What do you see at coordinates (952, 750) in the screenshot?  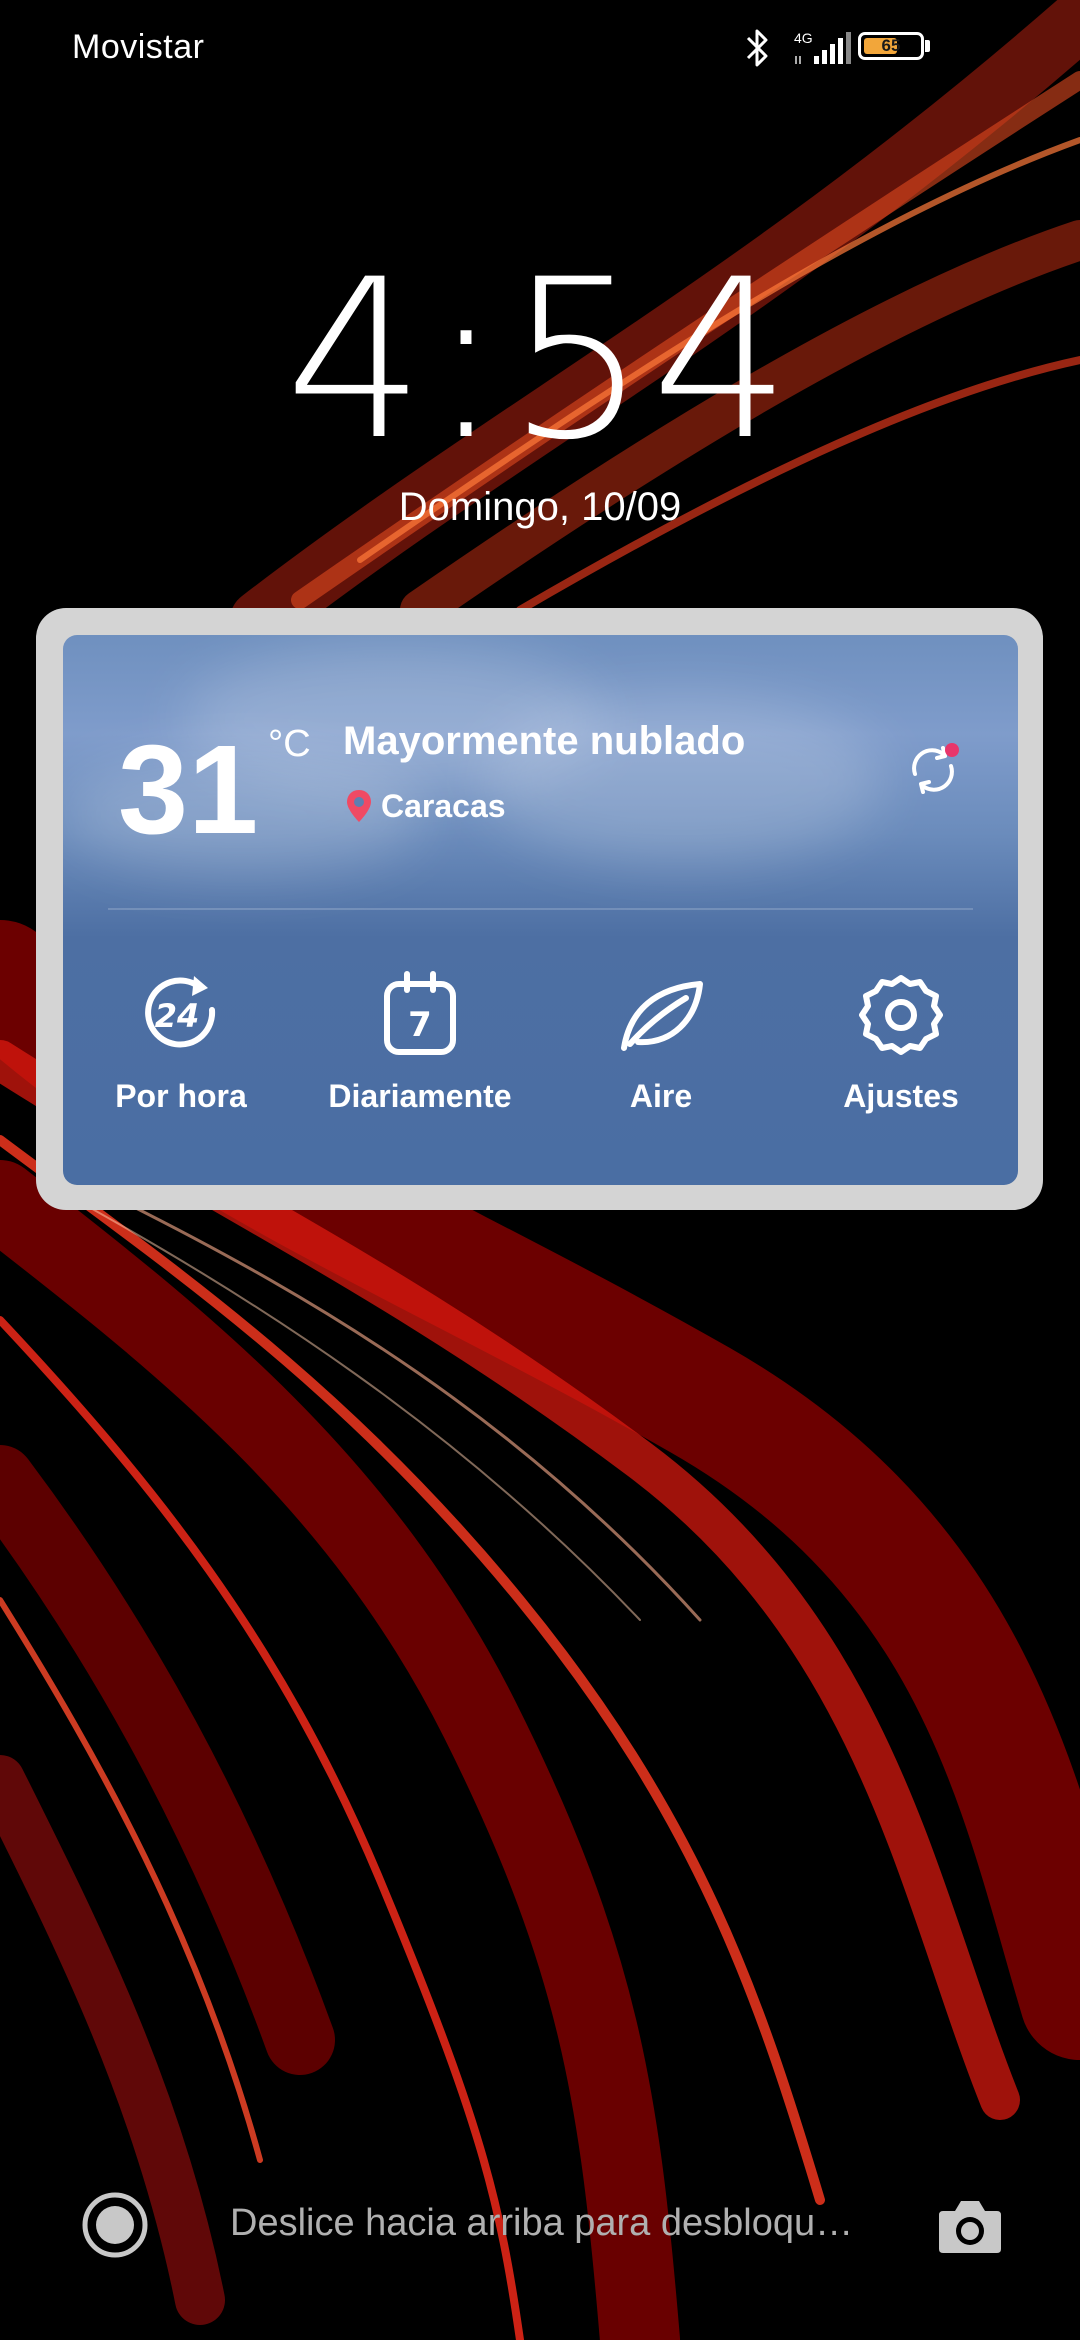 I see `notification-dot` at bounding box center [952, 750].